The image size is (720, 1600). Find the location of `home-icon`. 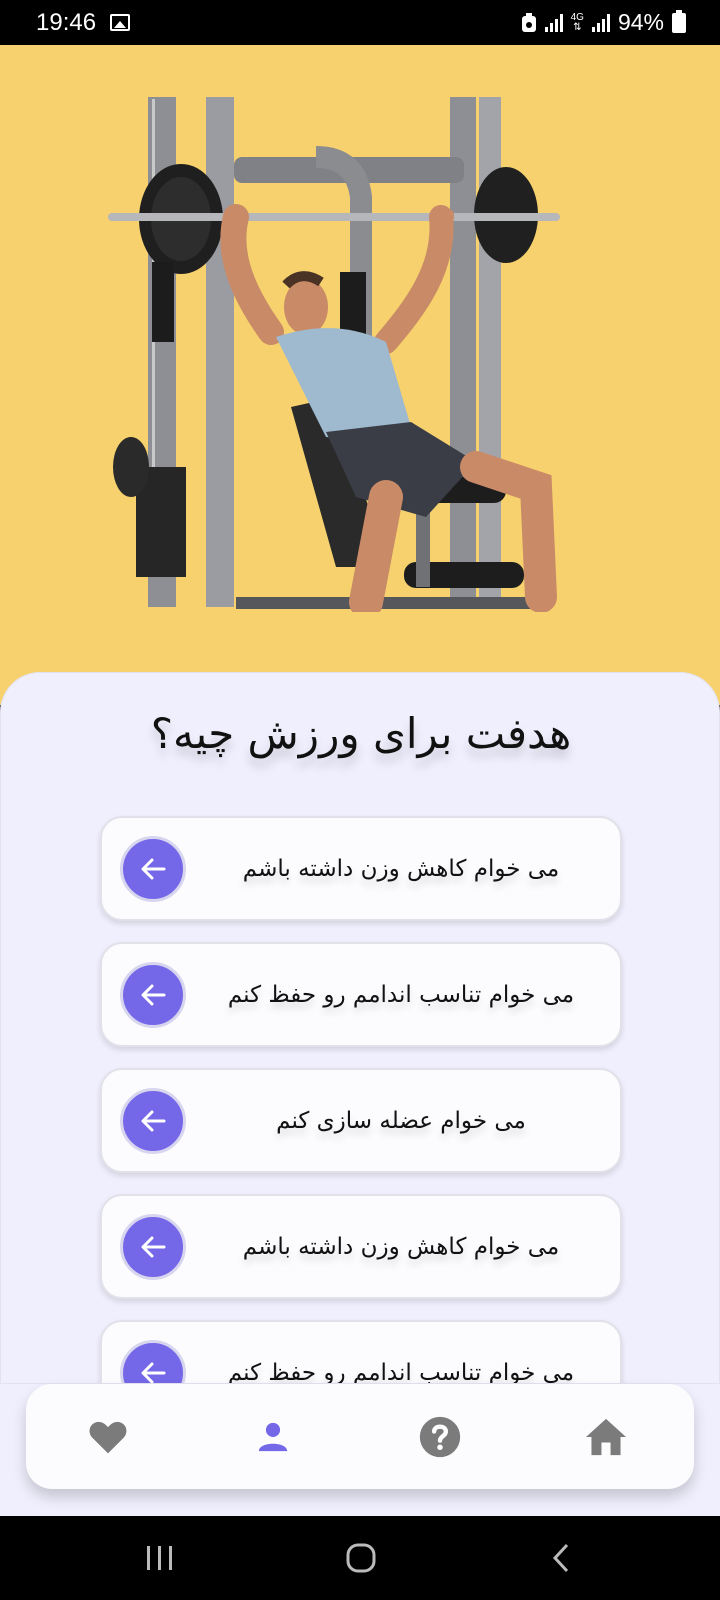

home-icon is located at coordinates (606, 1437).